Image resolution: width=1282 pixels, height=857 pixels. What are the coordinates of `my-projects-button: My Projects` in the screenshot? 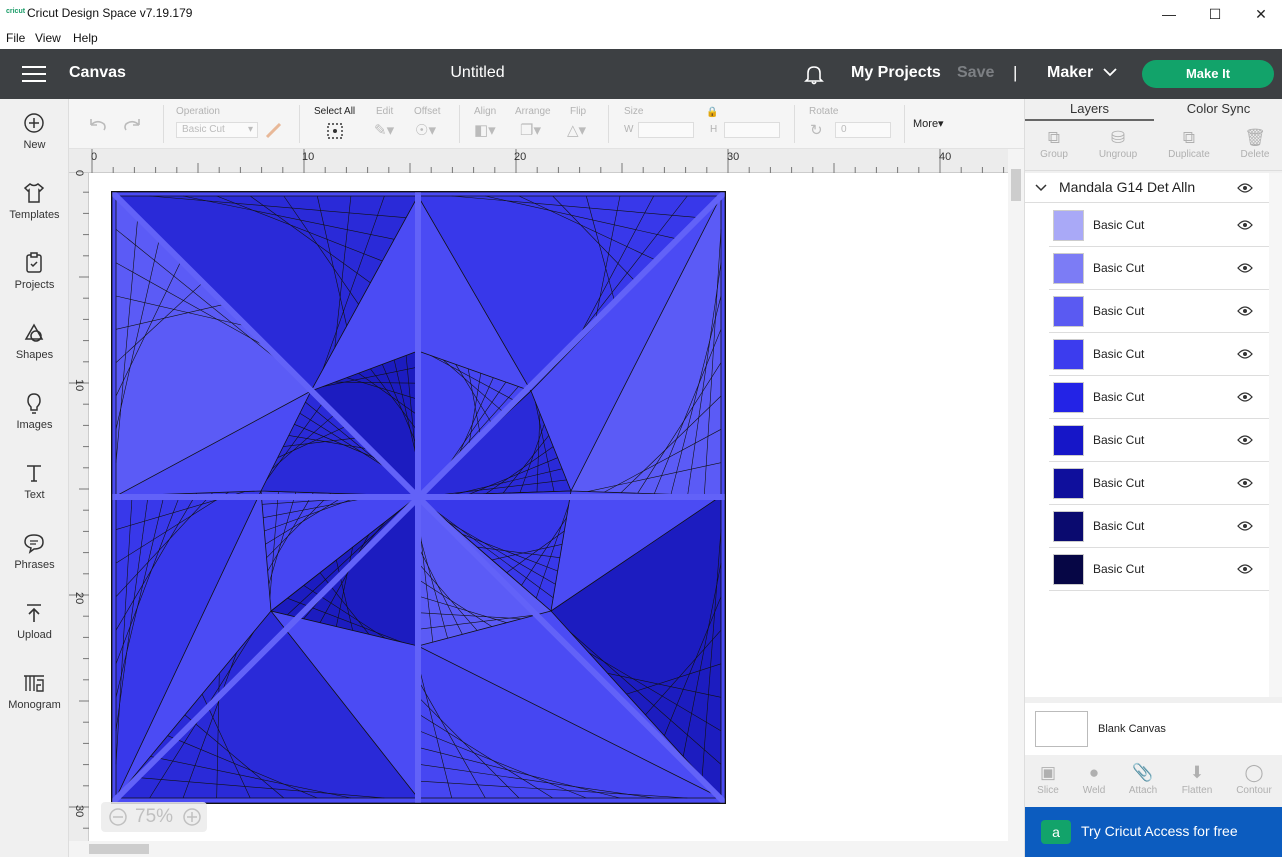 It's located at (896, 73).